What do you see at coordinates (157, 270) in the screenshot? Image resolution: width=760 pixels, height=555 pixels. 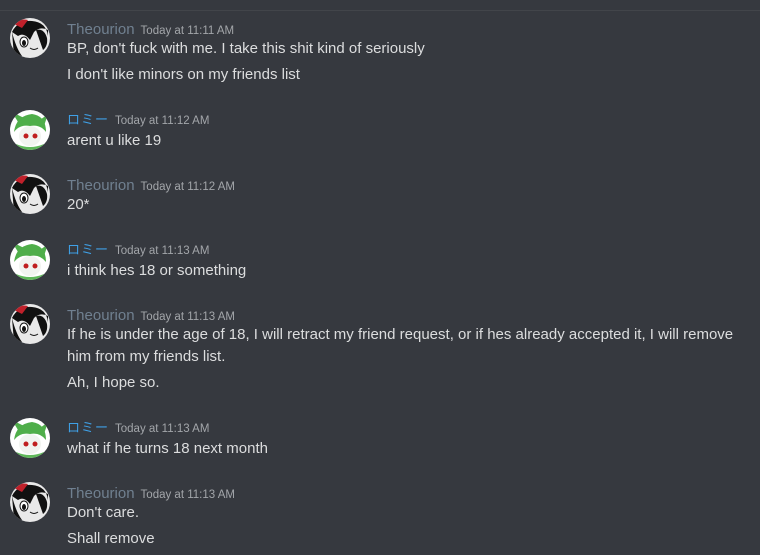 I see `message-text: i think hes 18 or something` at bounding box center [157, 270].